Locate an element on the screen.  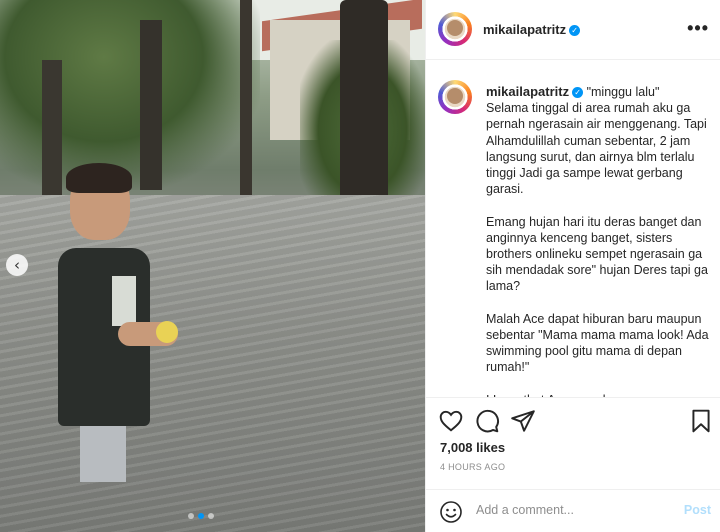
comment-input is located at coordinates (571, 510).